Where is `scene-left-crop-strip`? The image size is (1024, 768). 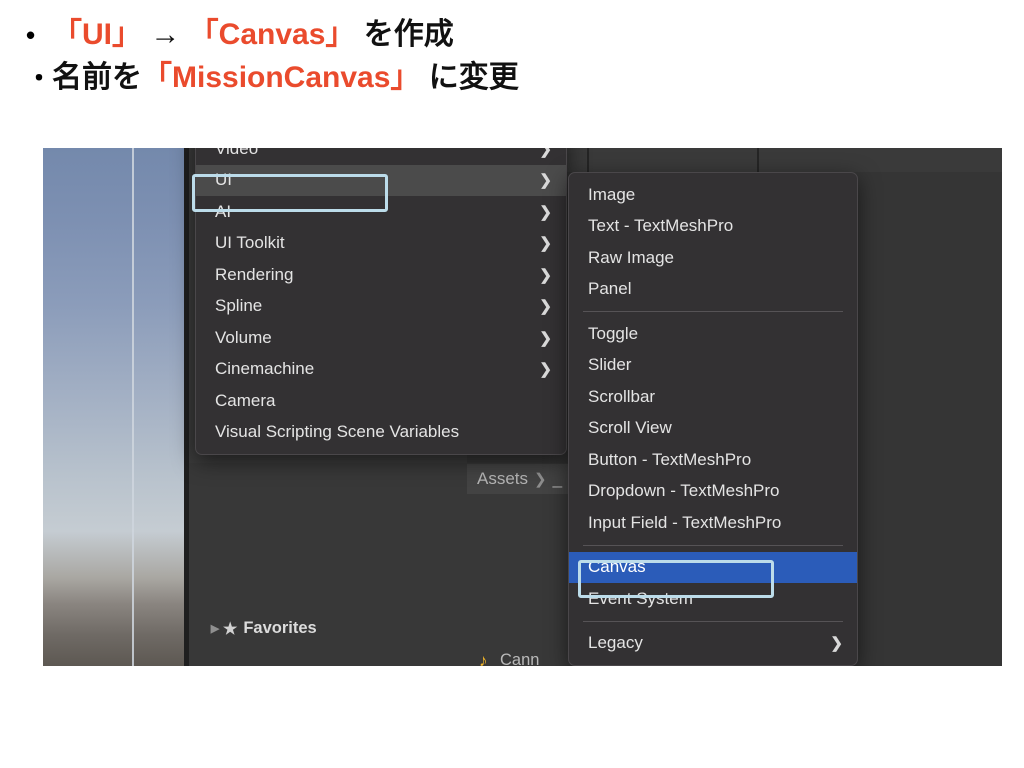
scene-left-crop-strip is located at coordinates (32, 407).